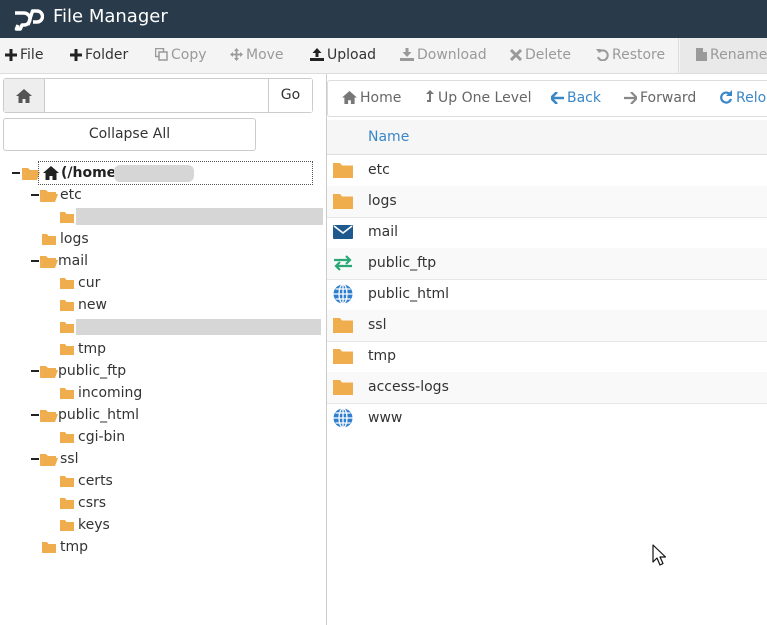  What do you see at coordinates (180, 55) in the screenshot?
I see `copy-button: Copy` at bounding box center [180, 55].